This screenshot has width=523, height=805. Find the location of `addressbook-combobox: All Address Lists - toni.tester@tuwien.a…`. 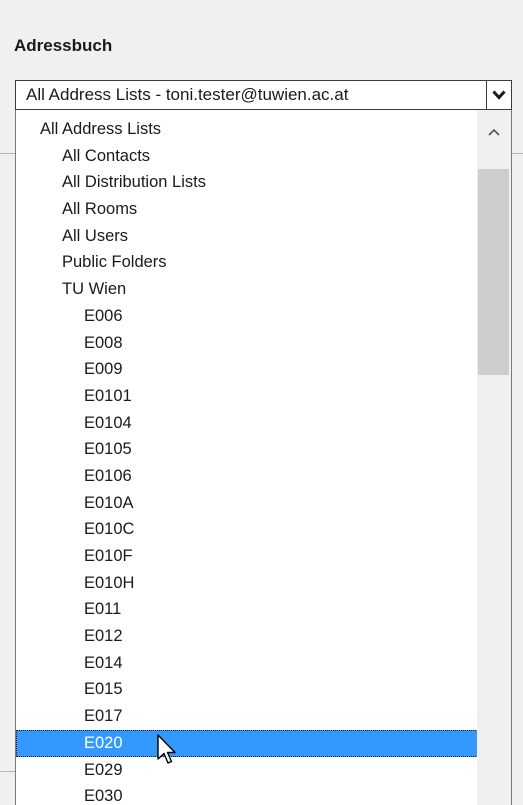

addressbook-combobox: All Address Lists - toni.tester@tuwien.a… is located at coordinates (263, 95).